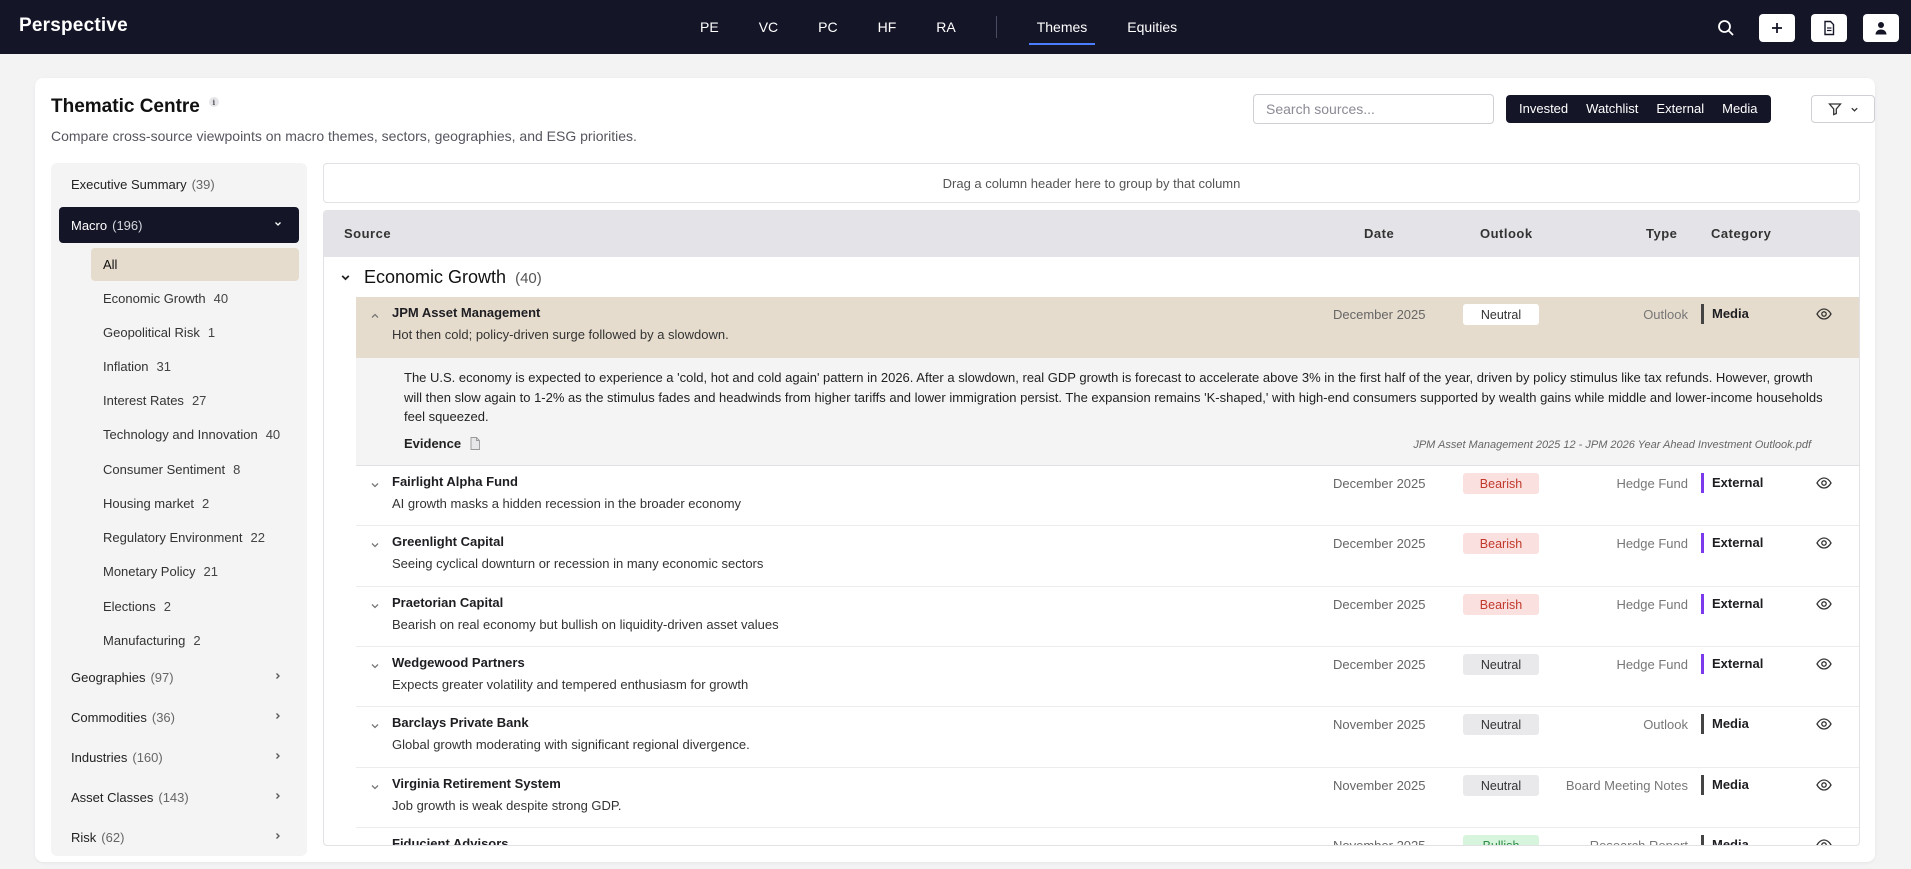 This screenshot has height=869, width=1911. What do you see at coordinates (195, 571) in the screenshot?
I see `subtheme-monetary-policy: Monetary Policy 21` at bounding box center [195, 571].